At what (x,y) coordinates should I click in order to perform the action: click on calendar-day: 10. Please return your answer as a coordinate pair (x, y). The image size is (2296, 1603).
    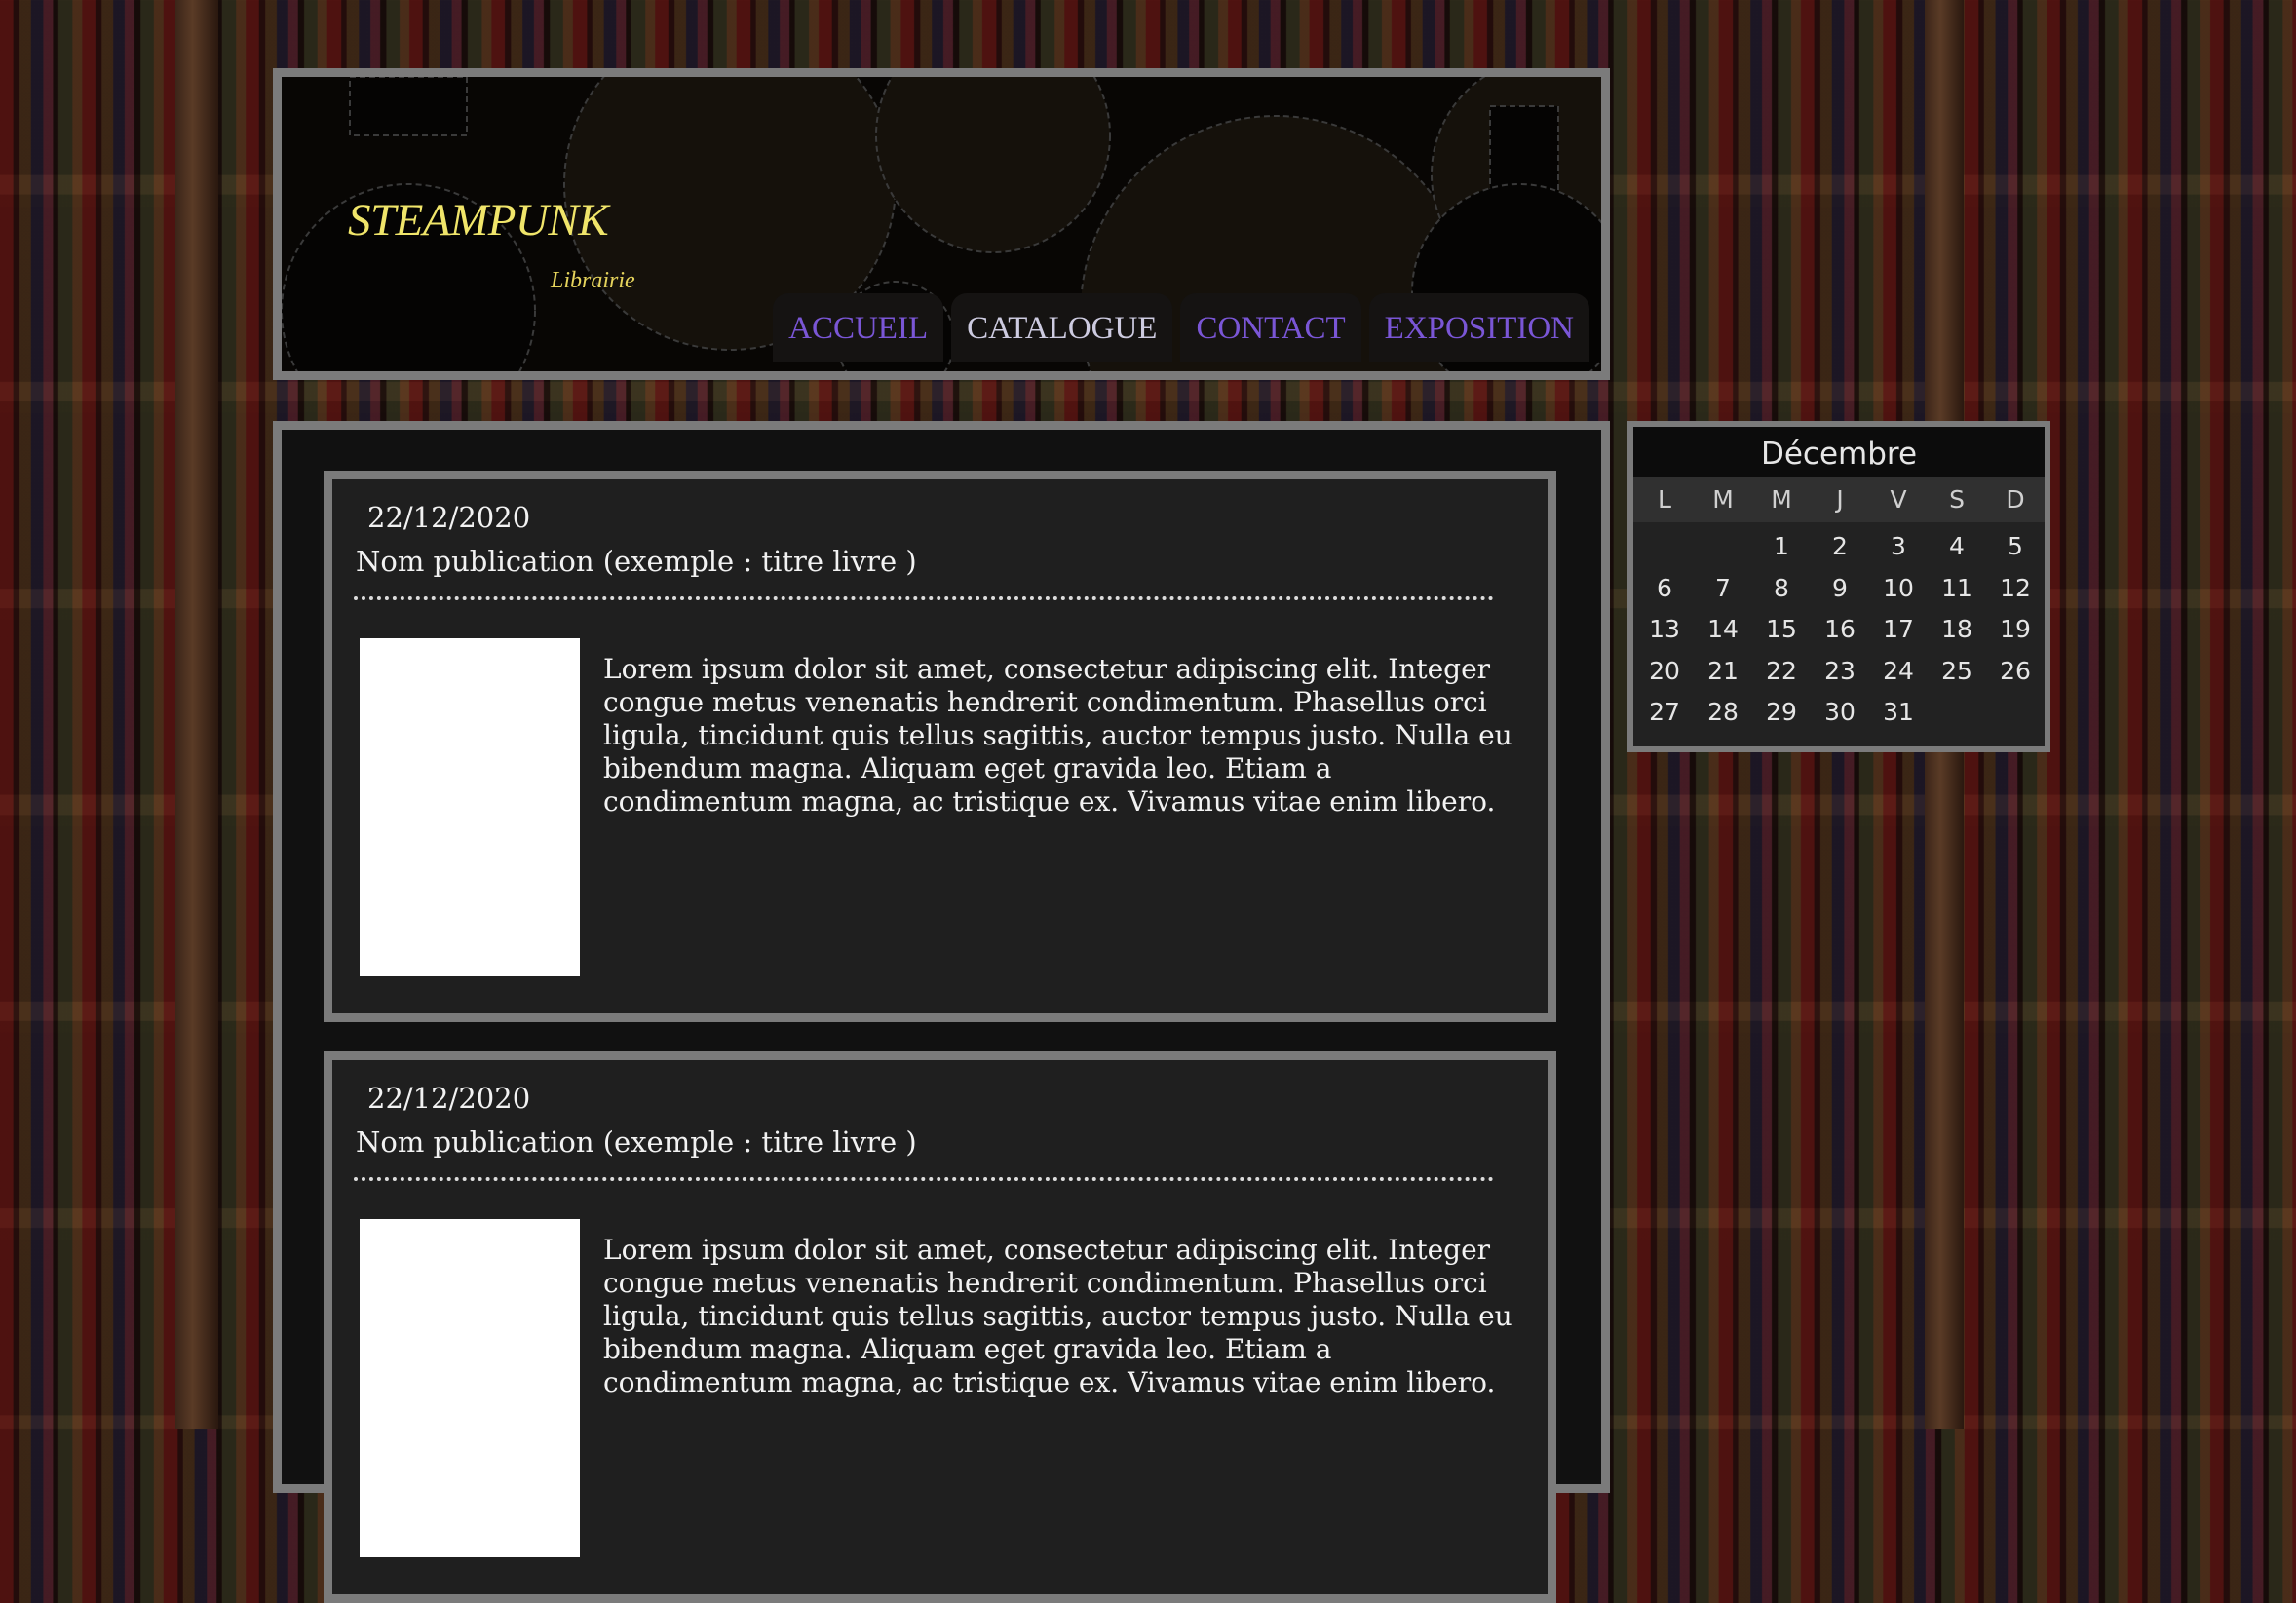
    Looking at the image, I should click on (1898, 589).